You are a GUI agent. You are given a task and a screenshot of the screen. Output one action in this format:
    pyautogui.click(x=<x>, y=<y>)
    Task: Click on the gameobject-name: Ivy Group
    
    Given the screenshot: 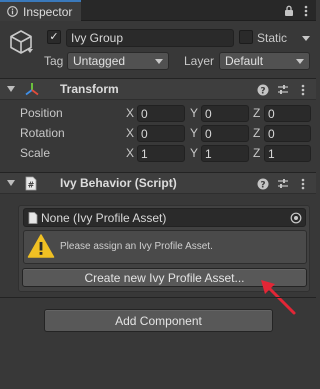 What is the action you would take?
    pyautogui.click(x=97, y=38)
    